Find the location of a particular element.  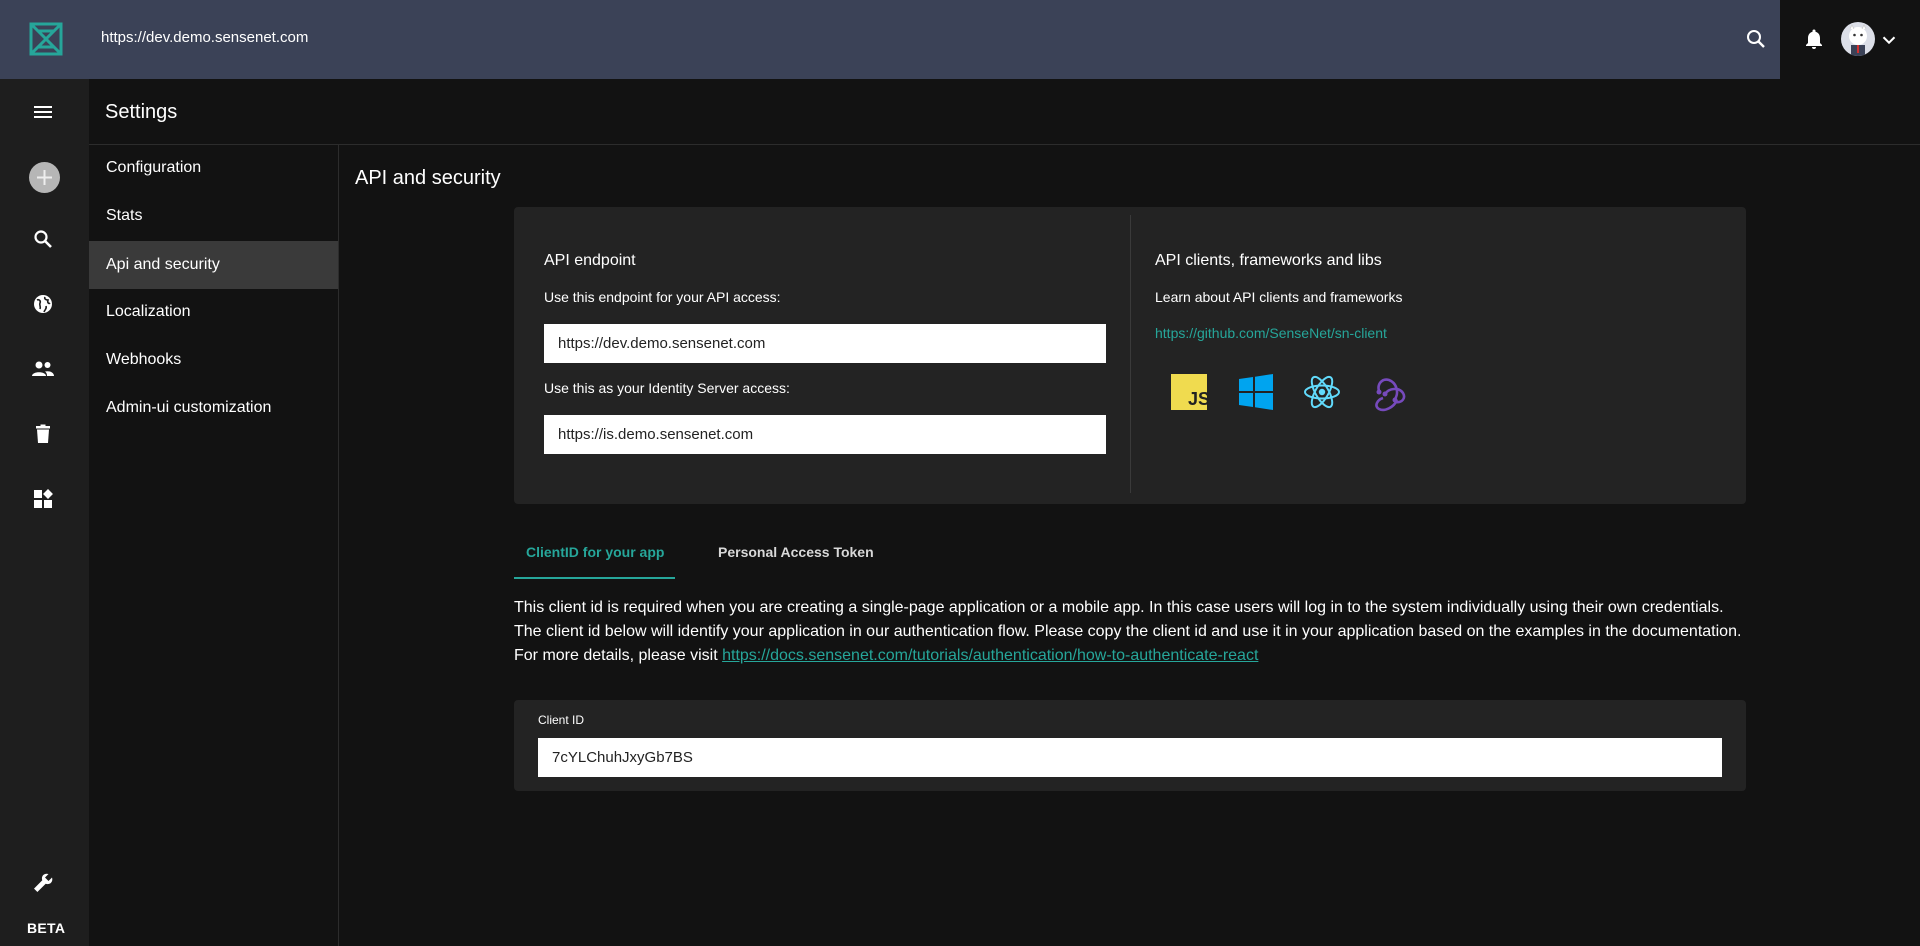

settings-menu-api-and-security: Api and security is located at coordinates (213, 265).